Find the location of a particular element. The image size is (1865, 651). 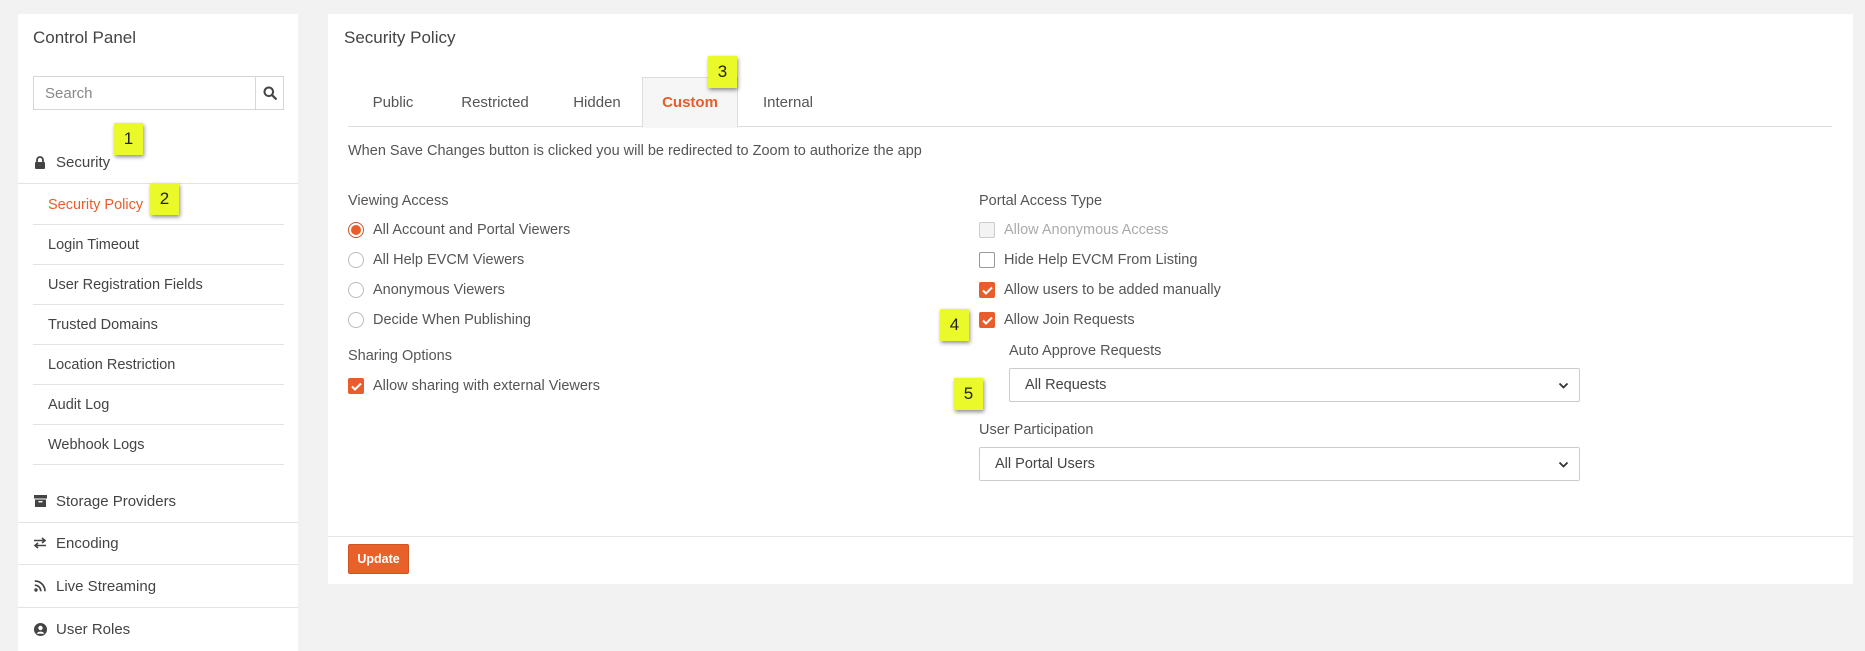

search-button is located at coordinates (269, 93).